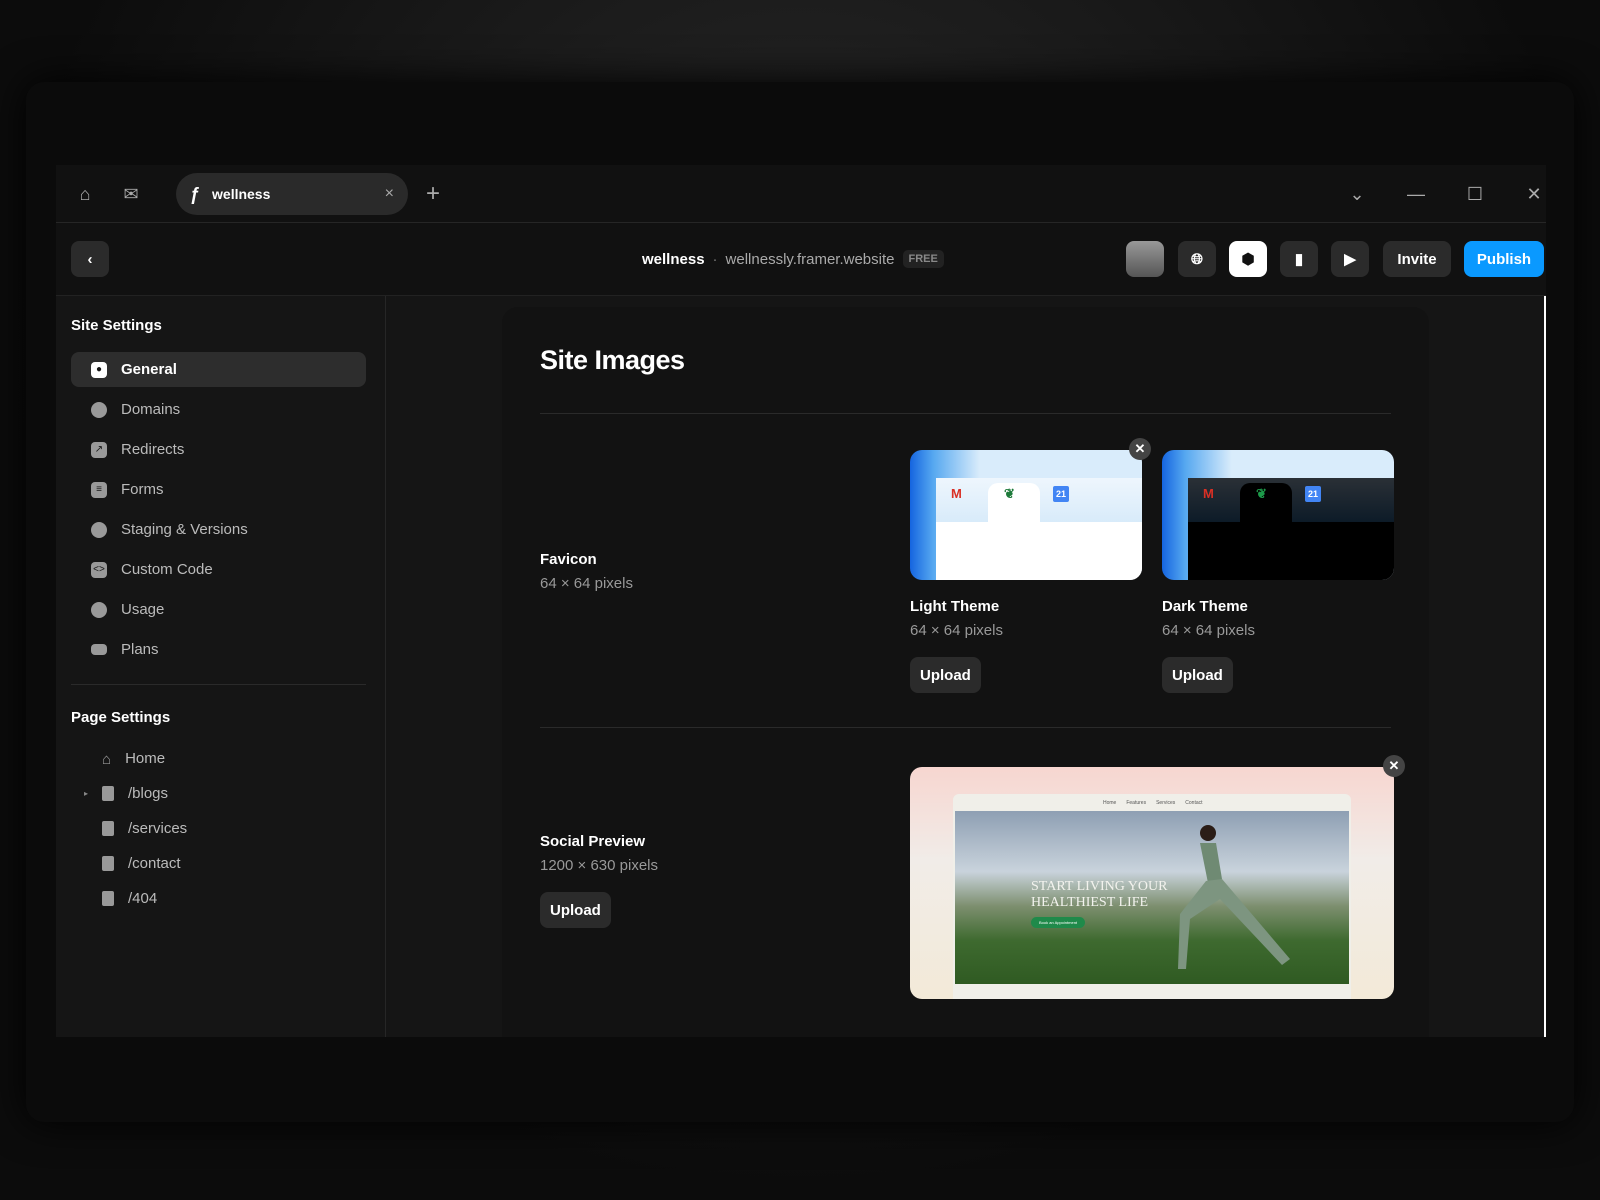  What do you see at coordinates (218, 489) in the screenshot?
I see `sidebar-item-forms: ≡ Forms` at bounding box center [218, 489].